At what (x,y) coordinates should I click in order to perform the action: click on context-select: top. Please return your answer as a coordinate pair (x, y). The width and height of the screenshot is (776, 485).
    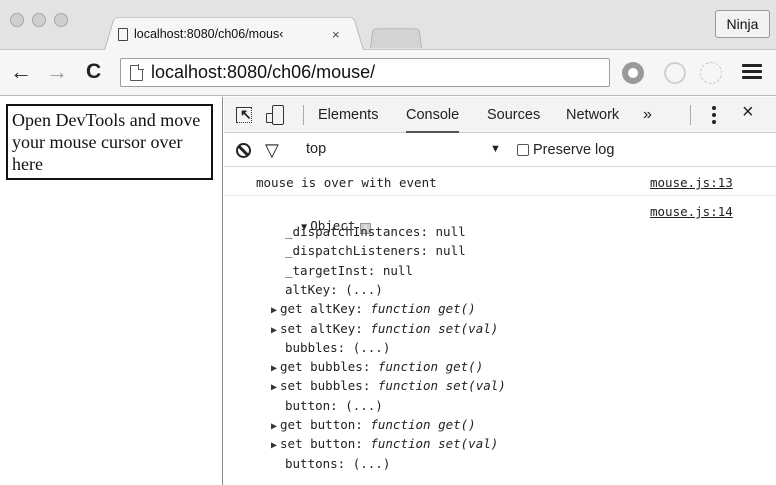
    Looking at the image, I should click on (316, 149).